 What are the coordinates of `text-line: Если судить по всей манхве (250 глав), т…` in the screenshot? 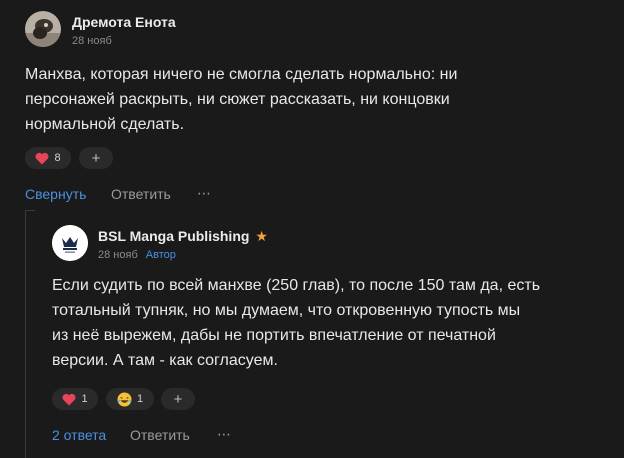 It's located at (296, 285).